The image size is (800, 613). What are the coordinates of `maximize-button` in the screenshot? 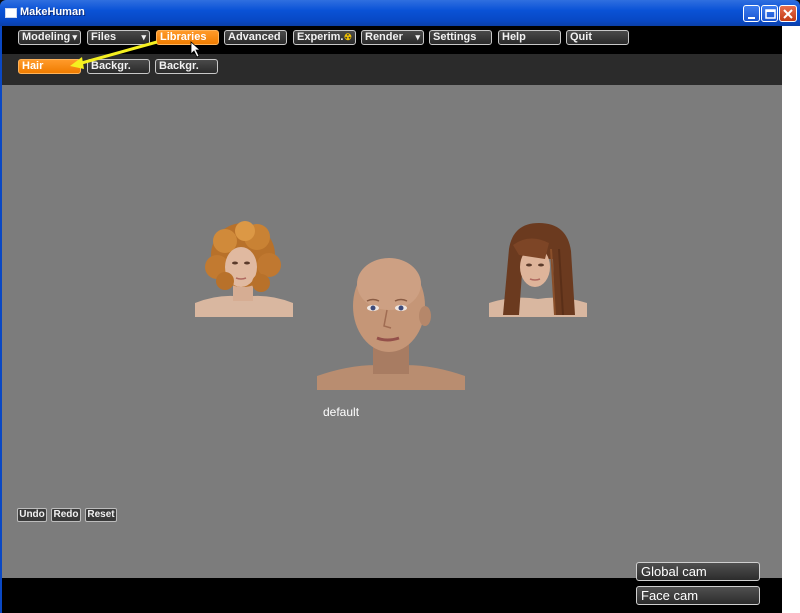 It's located at (769, 13).